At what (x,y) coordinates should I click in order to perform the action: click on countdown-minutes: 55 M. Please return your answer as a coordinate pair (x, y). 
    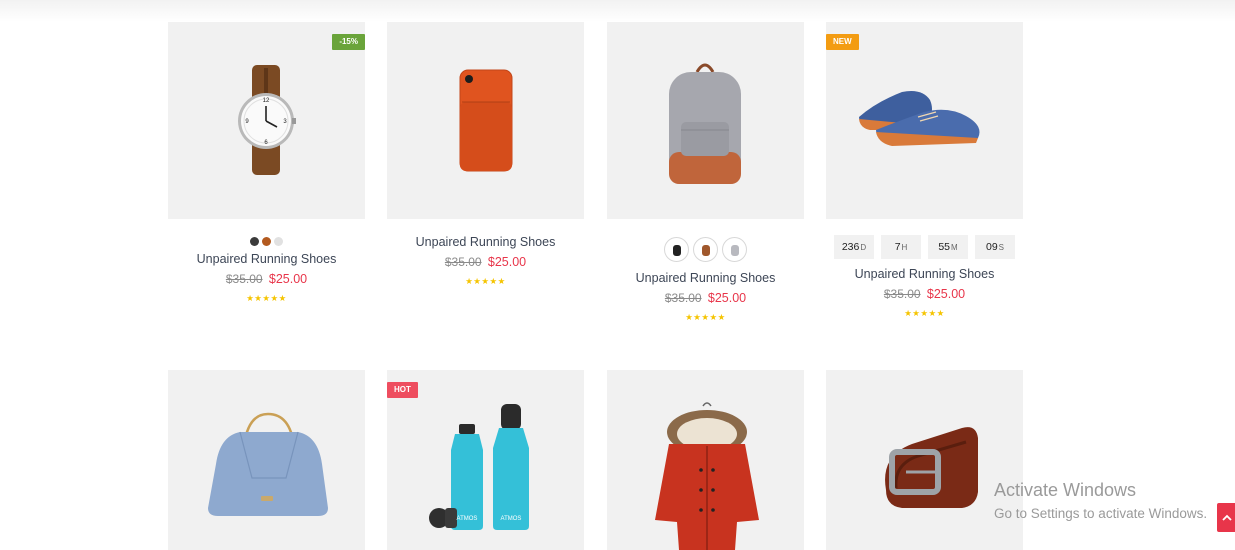
    Looking at the image, I should click on (948, 247).